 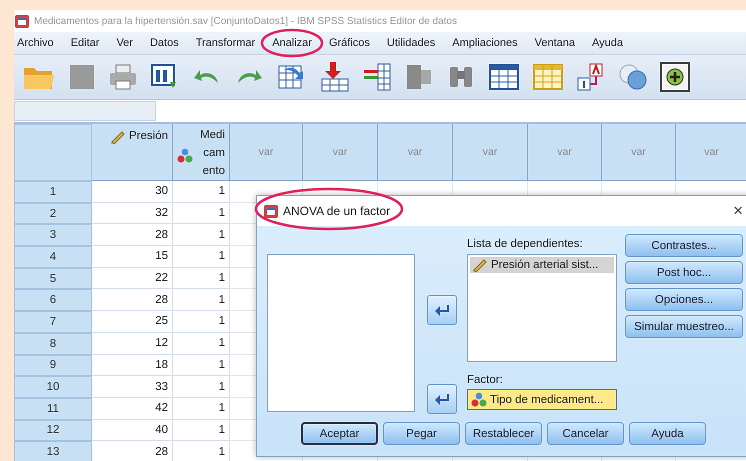 I want to click on table-cell: 40, so click(x=132, y=431).